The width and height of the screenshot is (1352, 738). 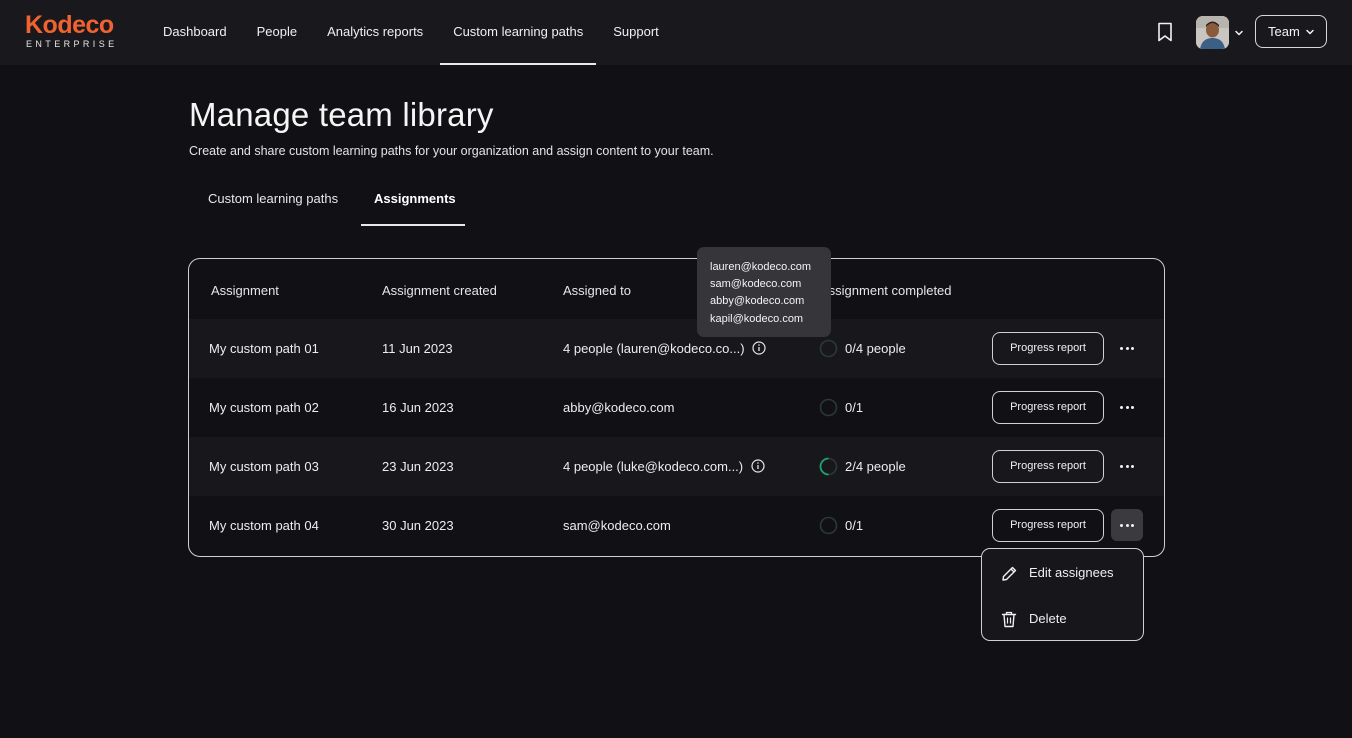 I want to click on assignment-name: My custom path 03, so click(x=264, y=466).